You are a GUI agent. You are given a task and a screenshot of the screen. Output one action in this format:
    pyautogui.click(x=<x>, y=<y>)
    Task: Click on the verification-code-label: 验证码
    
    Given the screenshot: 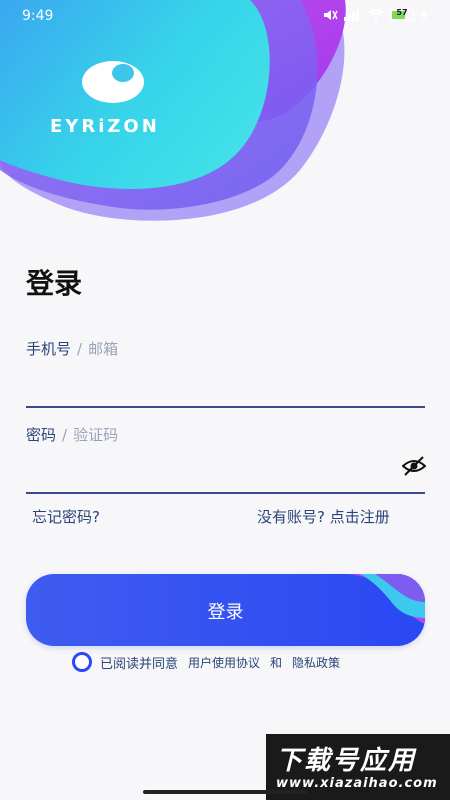 What is the action you would take?
    pyautogui.click(x=96, y=435)
    